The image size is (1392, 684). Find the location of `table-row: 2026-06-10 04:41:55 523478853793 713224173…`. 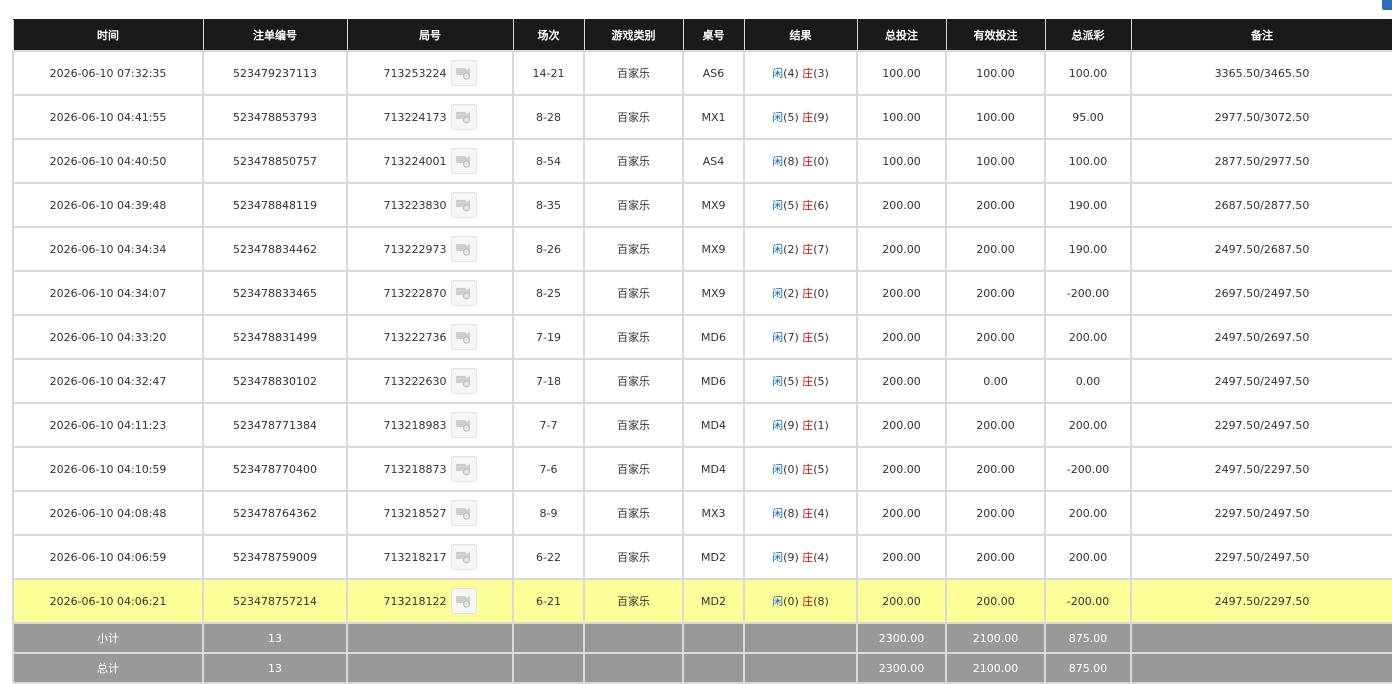

table-row: 2026-06-10 04:41:55 523478853793 713224173… is located at coordinates (702, 117).